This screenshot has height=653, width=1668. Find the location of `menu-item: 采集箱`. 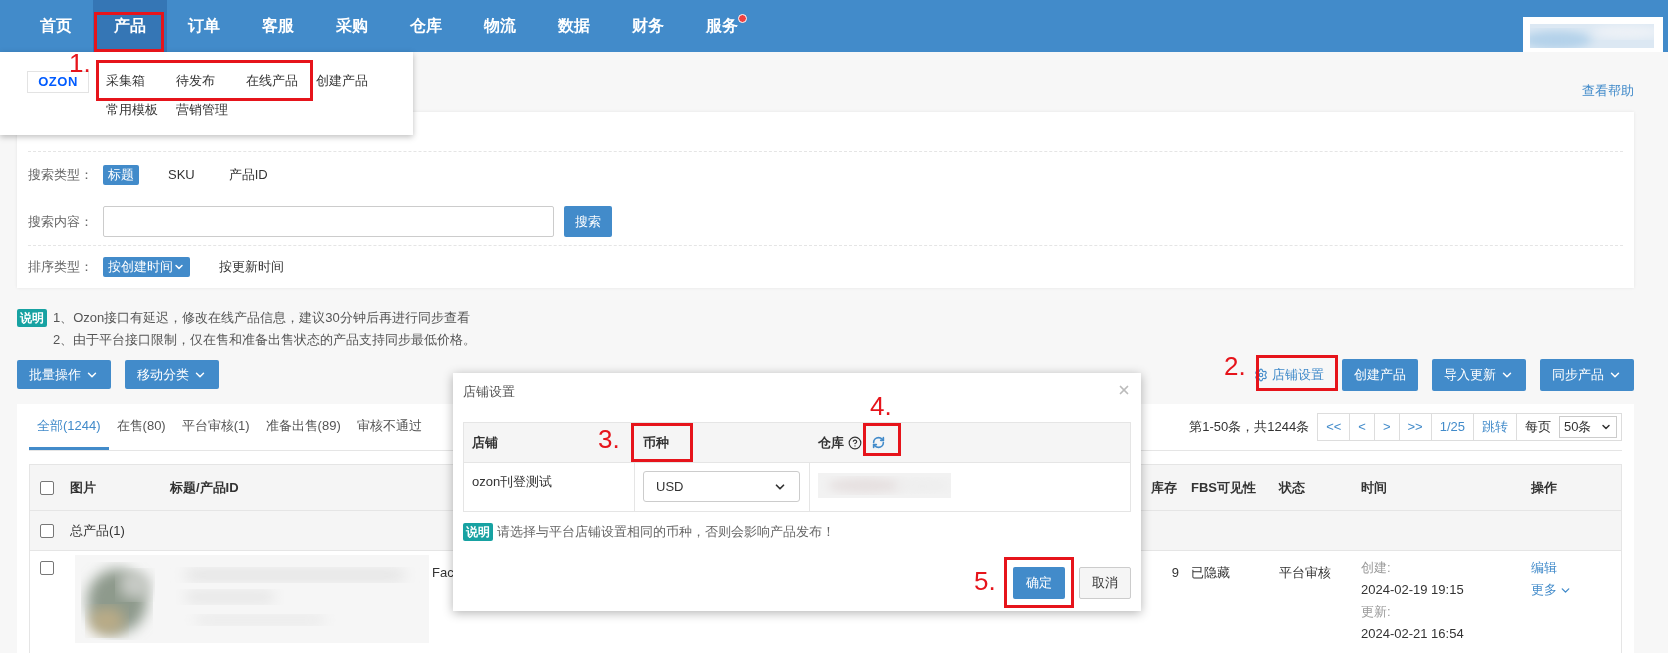

menu-item: 采集箱 is located at coordinates (141, 80).